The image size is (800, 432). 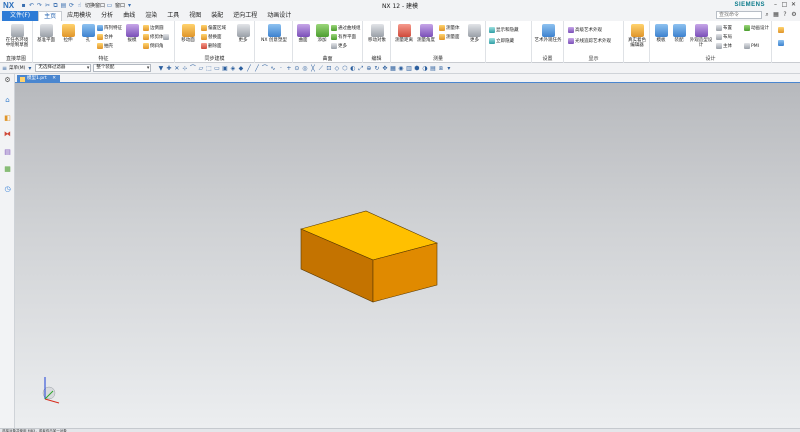 I want to click on ray-trace-button: 光线追踪艺术外观, so click(x=589, y=41).